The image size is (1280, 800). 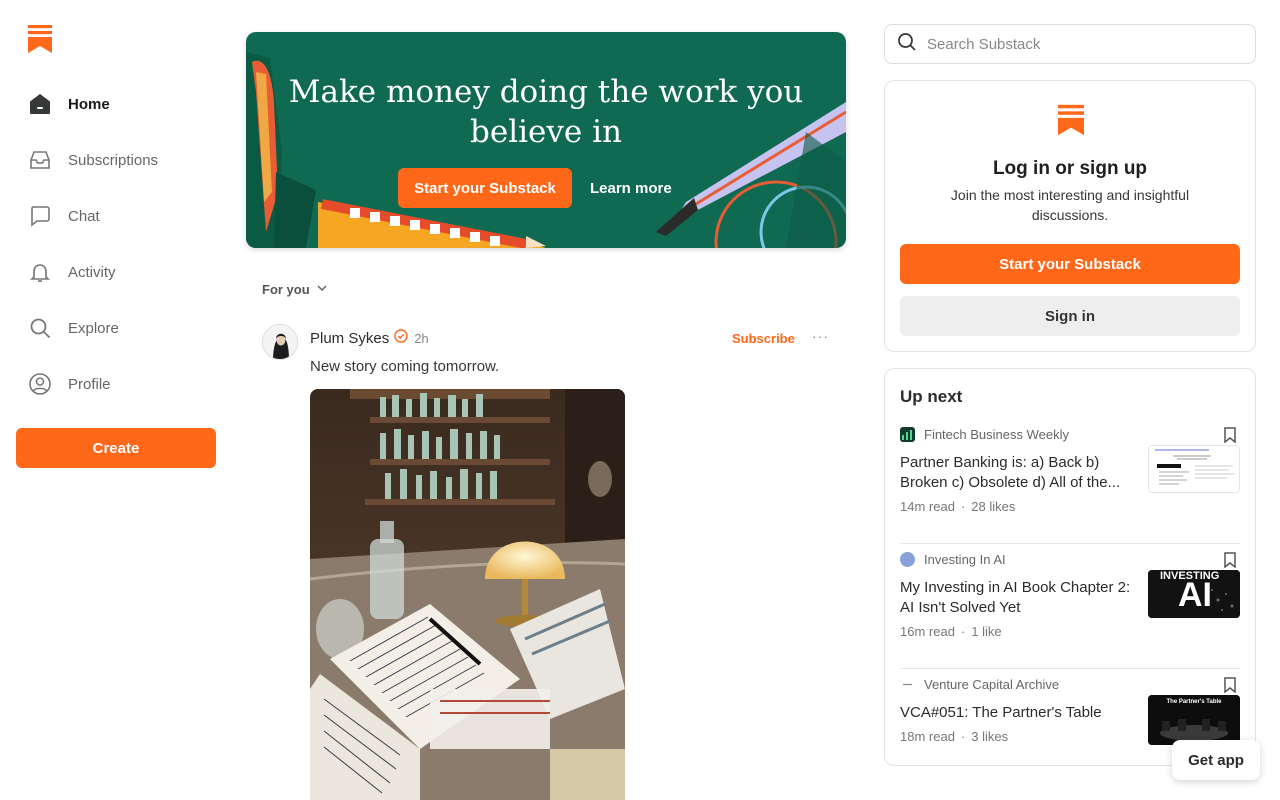 I want to click on search-bar, so click(x=1070, y=44).